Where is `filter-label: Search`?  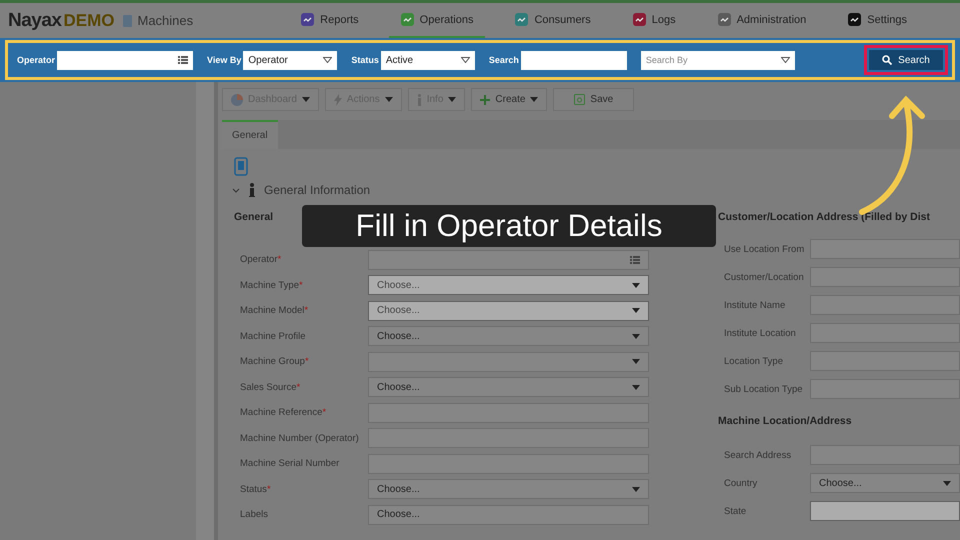
filter-label: Search is located at coordinates (503, 60).